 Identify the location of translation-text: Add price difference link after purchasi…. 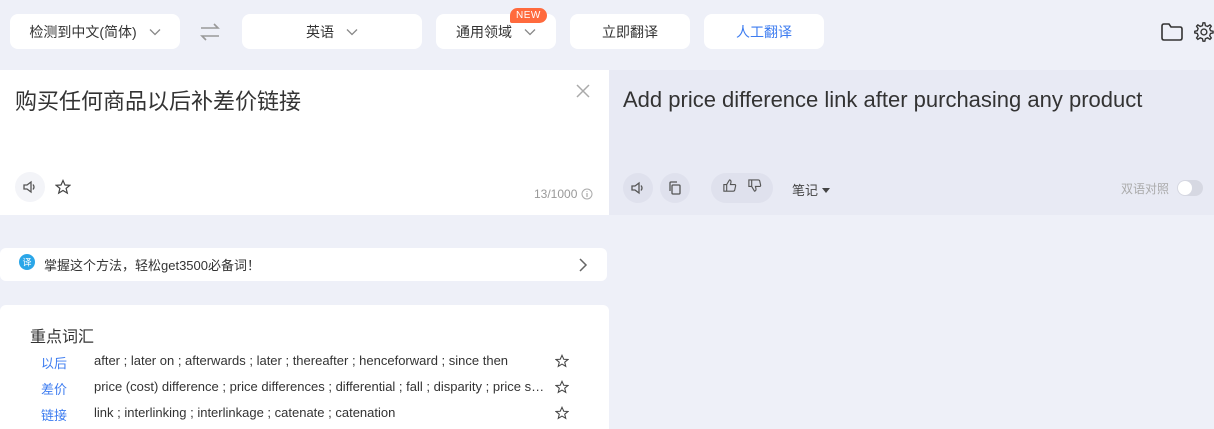
(883, 99).